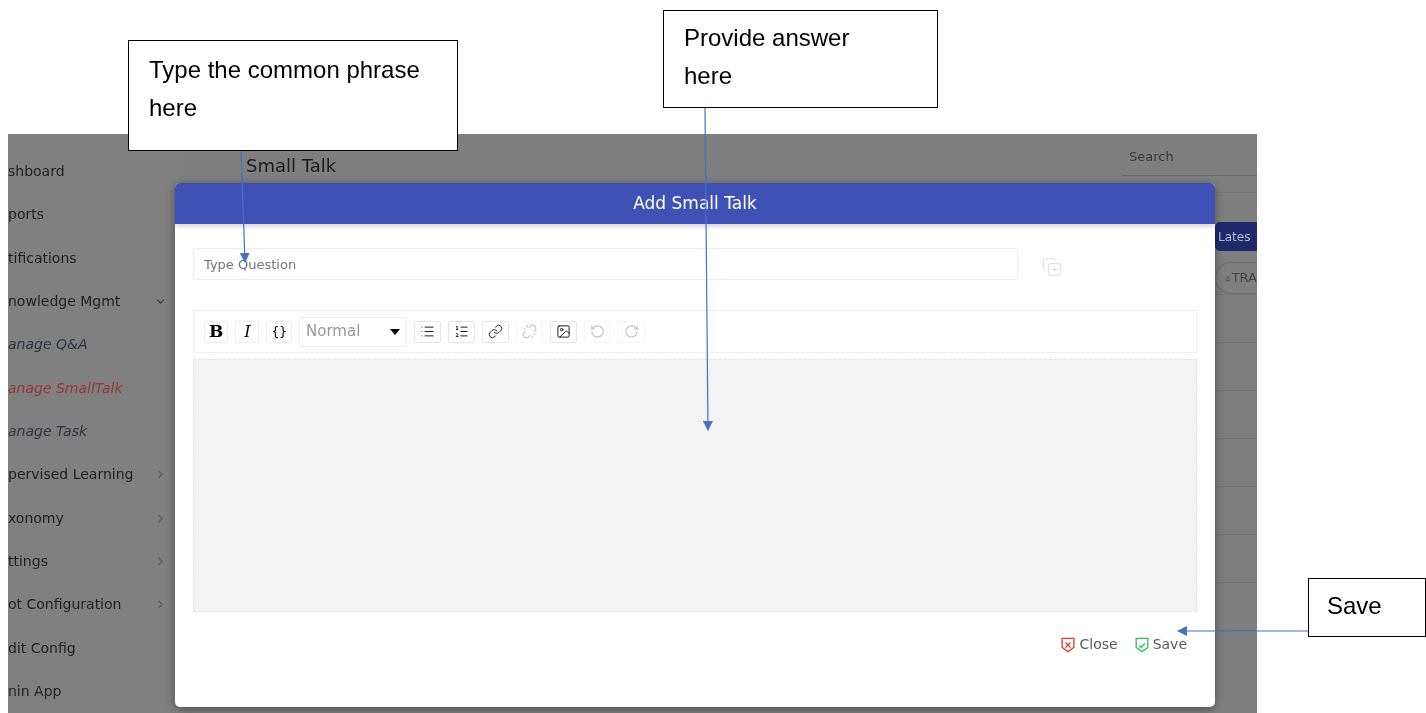  What do you see at coordinates (95, 172) in the screenshot?
I see `sidebar-item: shboard` at bounding box center [95, 172].